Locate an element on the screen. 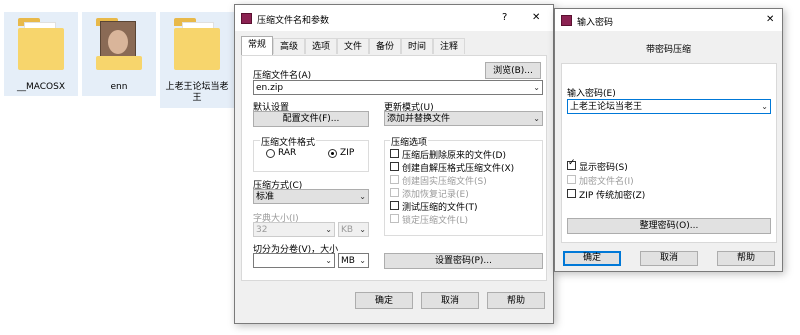  archive-dialog-title: 压缩文件名和参数 is located at coordinates (293, 21).